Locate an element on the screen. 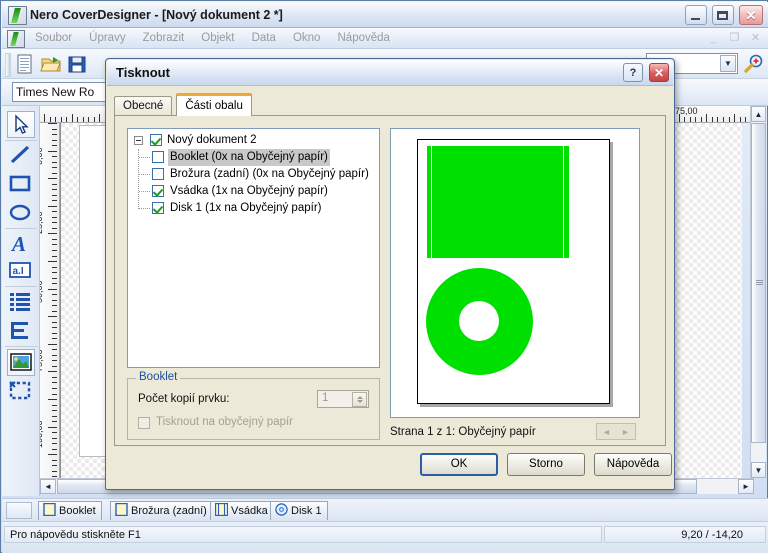 Image resolution: width=768 pixels, height=553 pixels. menu-okno: Okno is located at coordinates (307, 38).